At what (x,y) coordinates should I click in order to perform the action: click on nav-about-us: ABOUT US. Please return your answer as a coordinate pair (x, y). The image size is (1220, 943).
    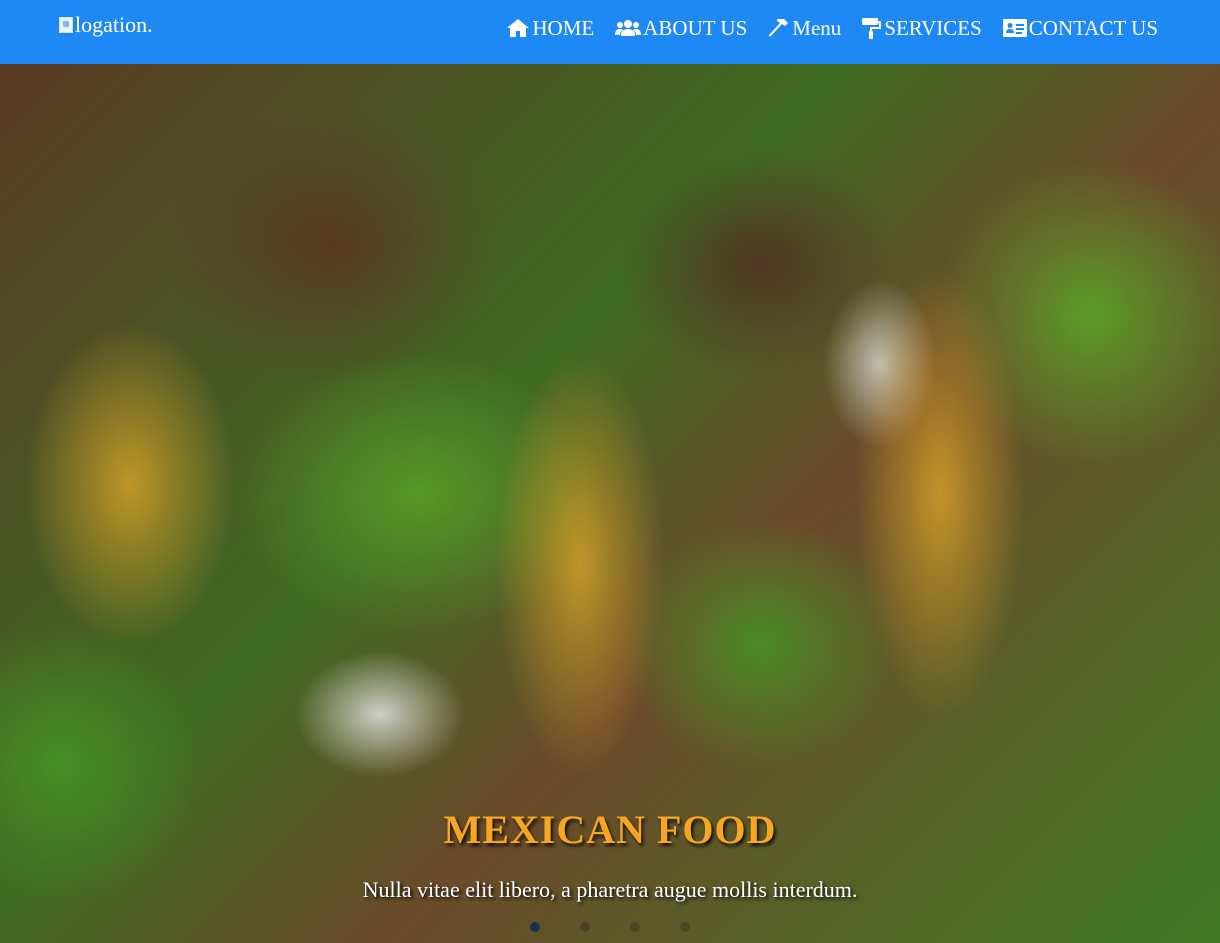
    Looking at the image, I should click on (681, 28).